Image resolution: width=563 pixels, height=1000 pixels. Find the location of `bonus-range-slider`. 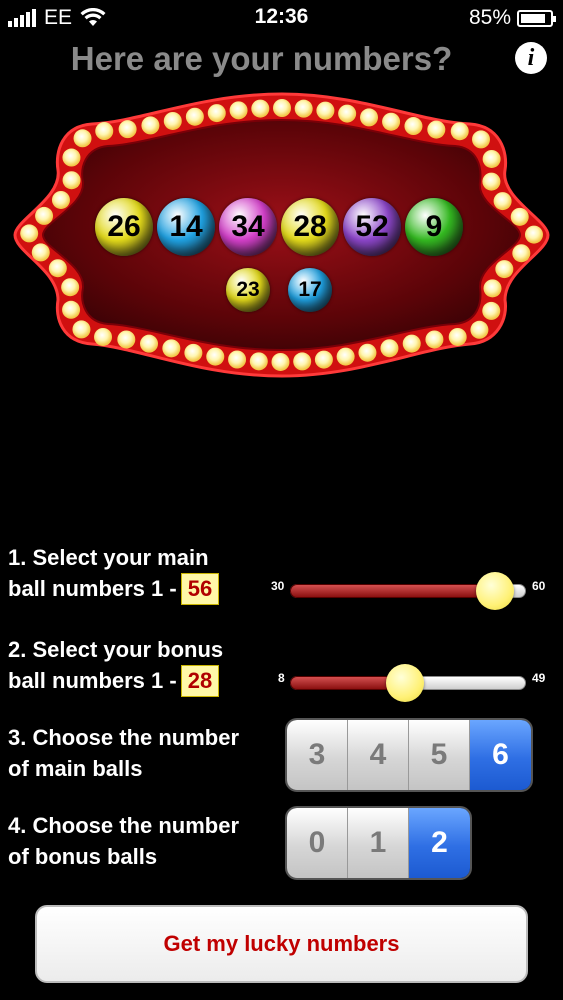

bonus-range-slider is located at coordinates (408, 683).